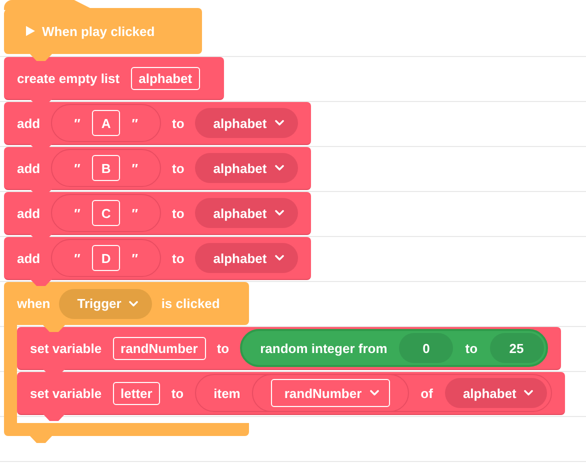 This screenshot has width=586, height=467. What do you see at coordinates (330, 393) in the screenshot?
I see `variable-dropdown: randNumber` at bounding box center [330, 393].